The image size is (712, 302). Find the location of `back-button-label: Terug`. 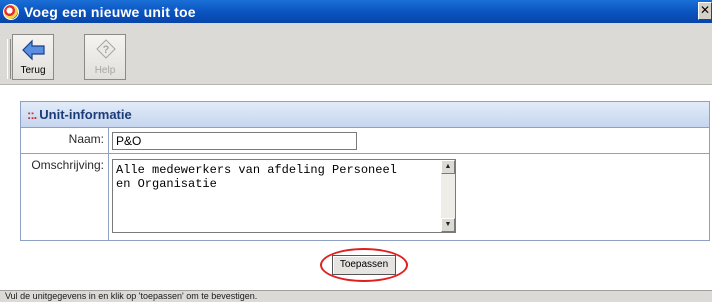

back-button-label: Terug is located at coordinates (33, 70).